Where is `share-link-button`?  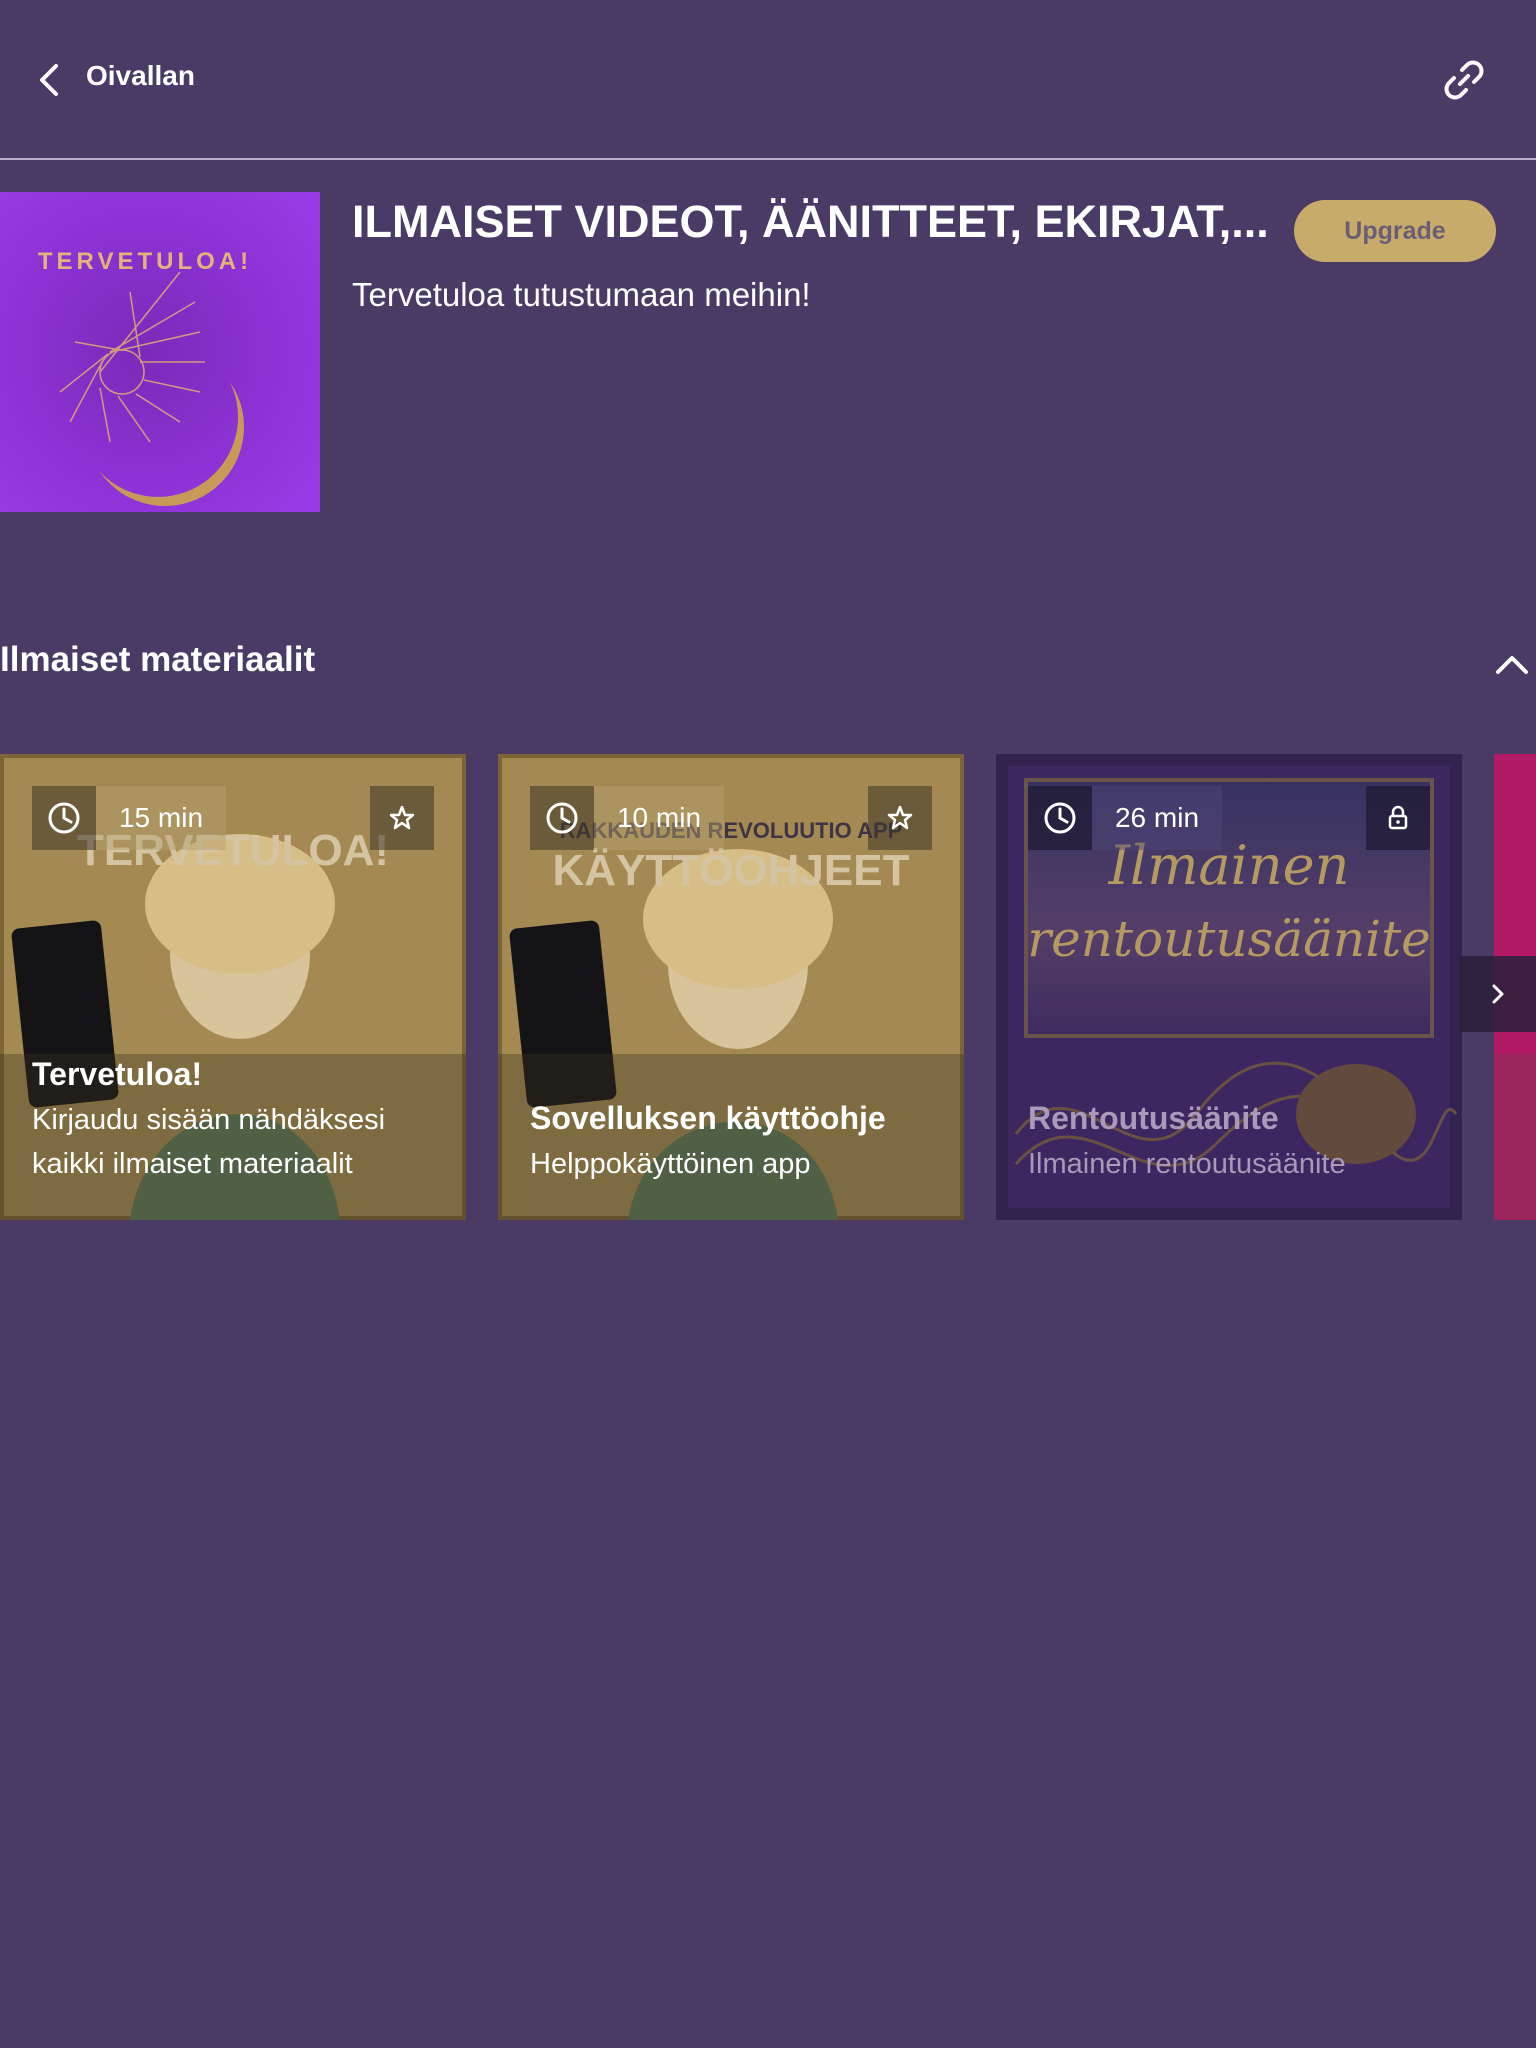 share-link-button is located at coordinates (1464, 80).